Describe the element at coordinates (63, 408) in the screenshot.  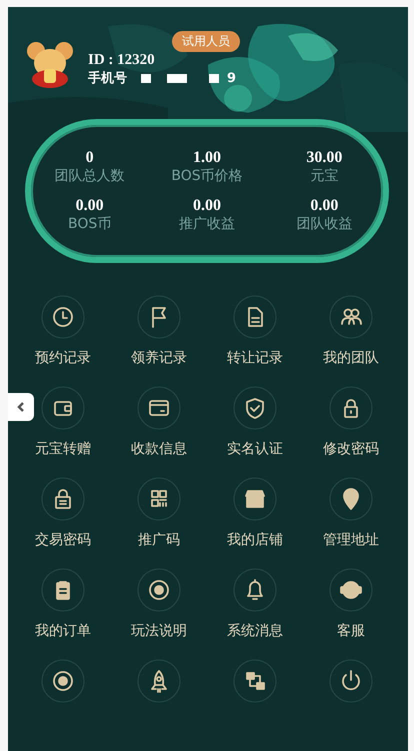
I see `wallet-icon` at that location.